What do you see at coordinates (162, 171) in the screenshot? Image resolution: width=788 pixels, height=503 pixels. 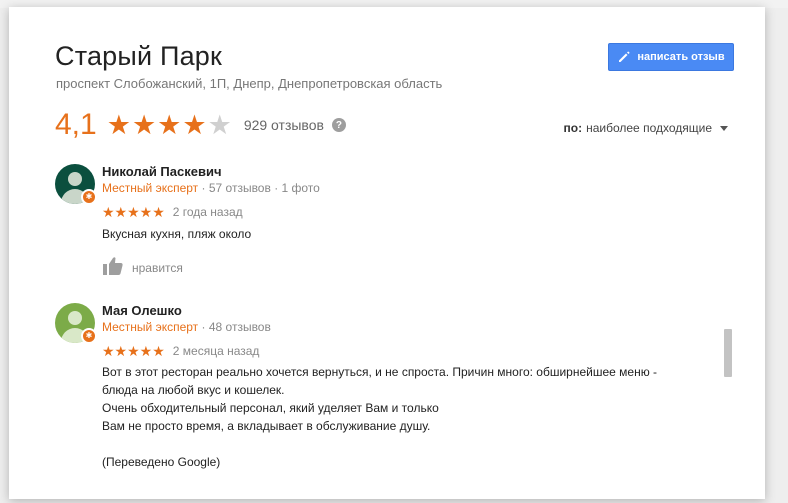 I see `reviewer-name: Николай Паскевич` at bounding box center [162, 171].